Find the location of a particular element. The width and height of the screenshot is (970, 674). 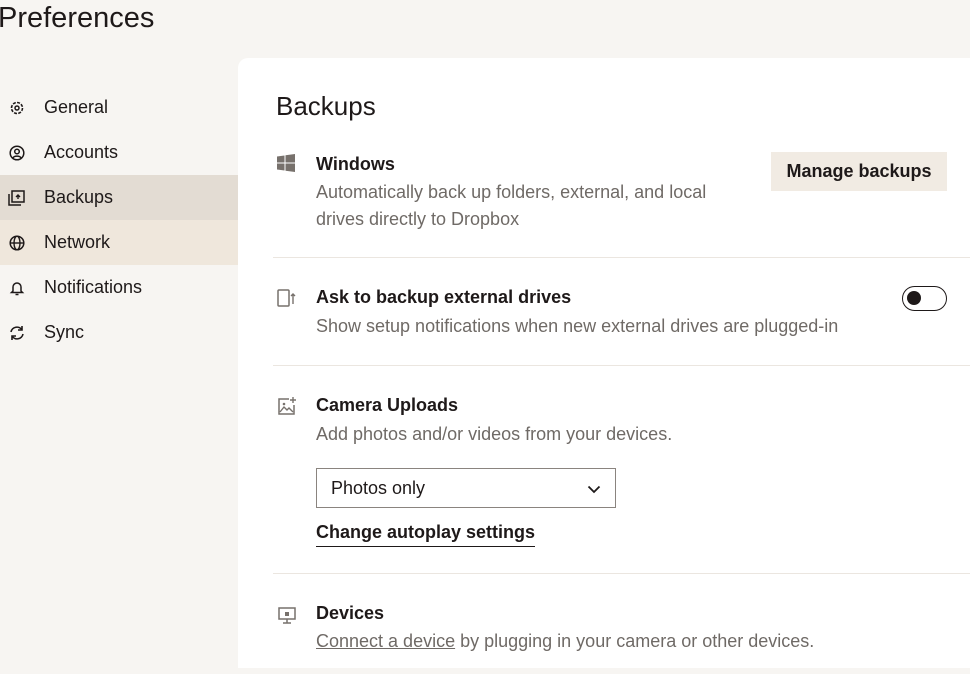

gear-icon is located at coordinates (17, 108).